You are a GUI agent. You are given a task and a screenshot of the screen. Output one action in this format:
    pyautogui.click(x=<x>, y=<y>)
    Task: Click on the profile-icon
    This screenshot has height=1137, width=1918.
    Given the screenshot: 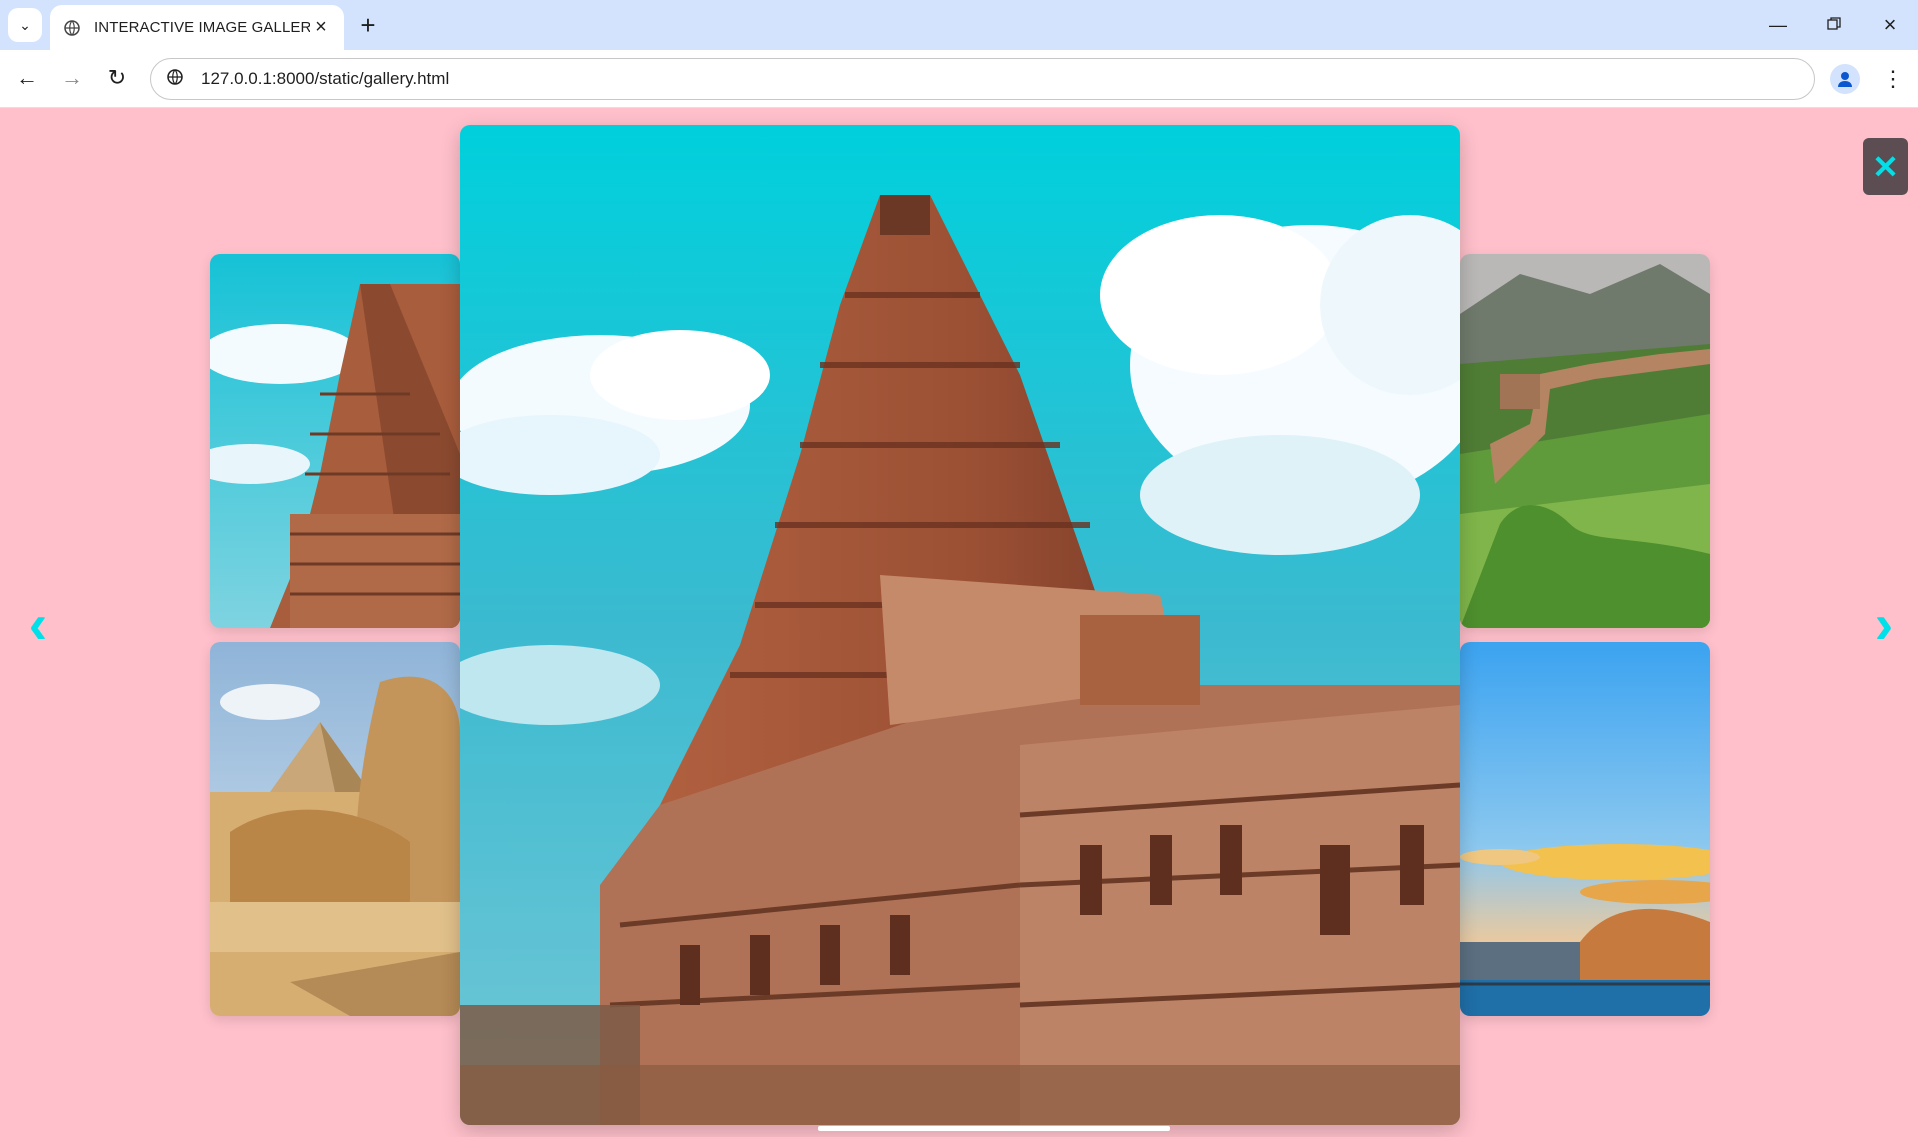 What is the action you would take?
    pyautogui.click(x=1845, y=79)
    